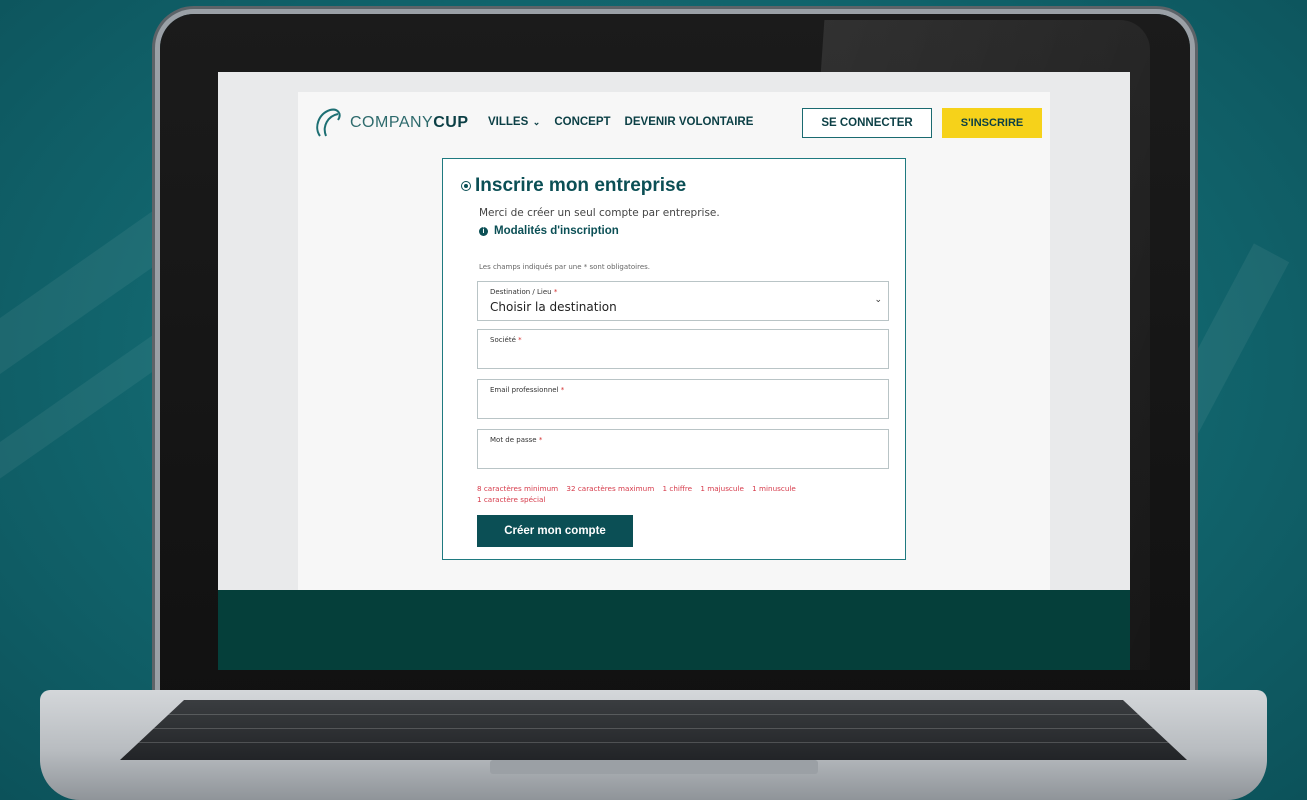 The width and height of the screenshot is (1307, 800). I want to click on site-footer, so click(674, 630).